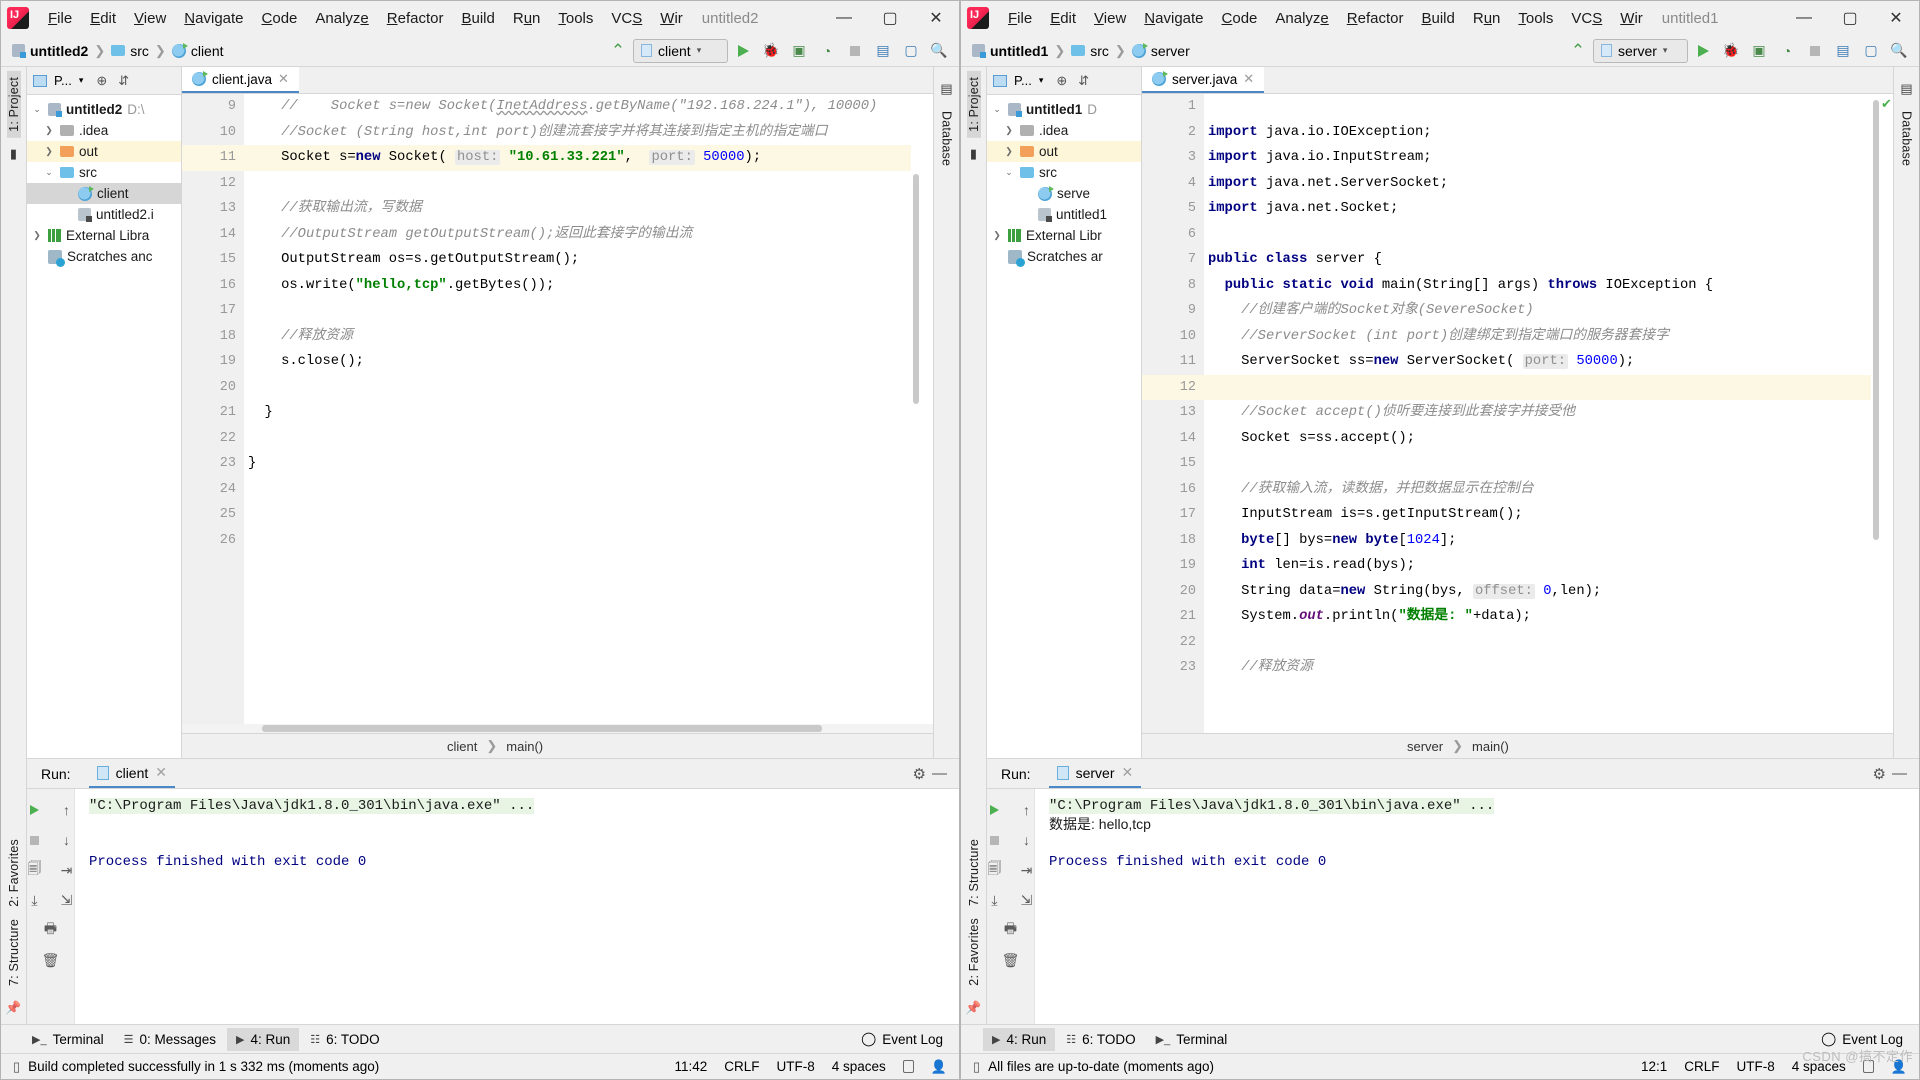 The width and height of the screenshot is (1920, 1080). I want to click on menu-build: Build, so click(477, 18).